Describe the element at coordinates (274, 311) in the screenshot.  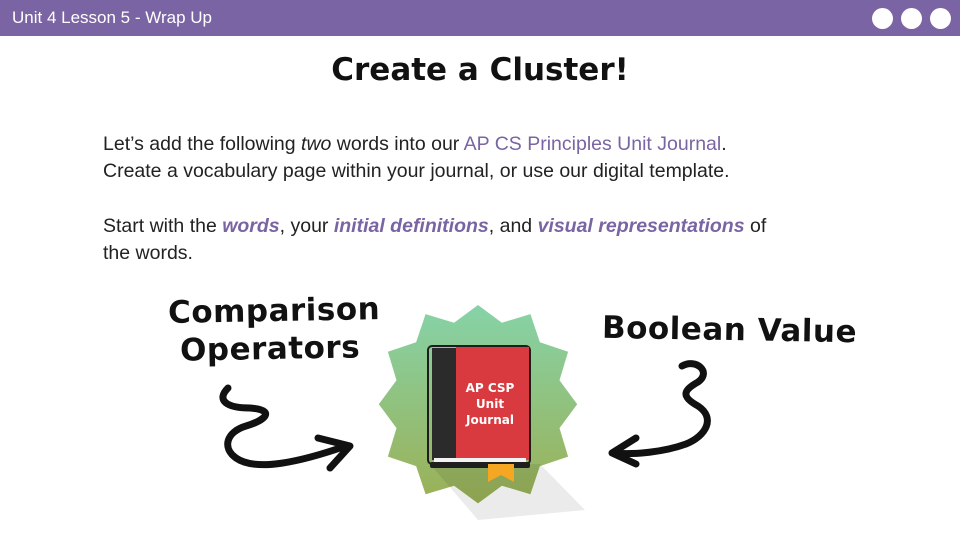
I see `vocab-word-comparison: Comparison` at that location.